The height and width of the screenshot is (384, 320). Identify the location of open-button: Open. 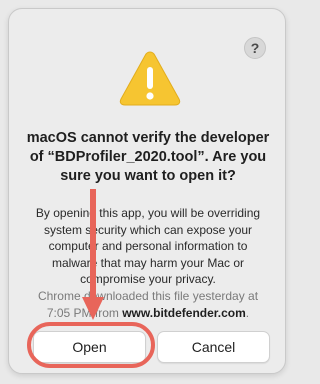
(89, 347).